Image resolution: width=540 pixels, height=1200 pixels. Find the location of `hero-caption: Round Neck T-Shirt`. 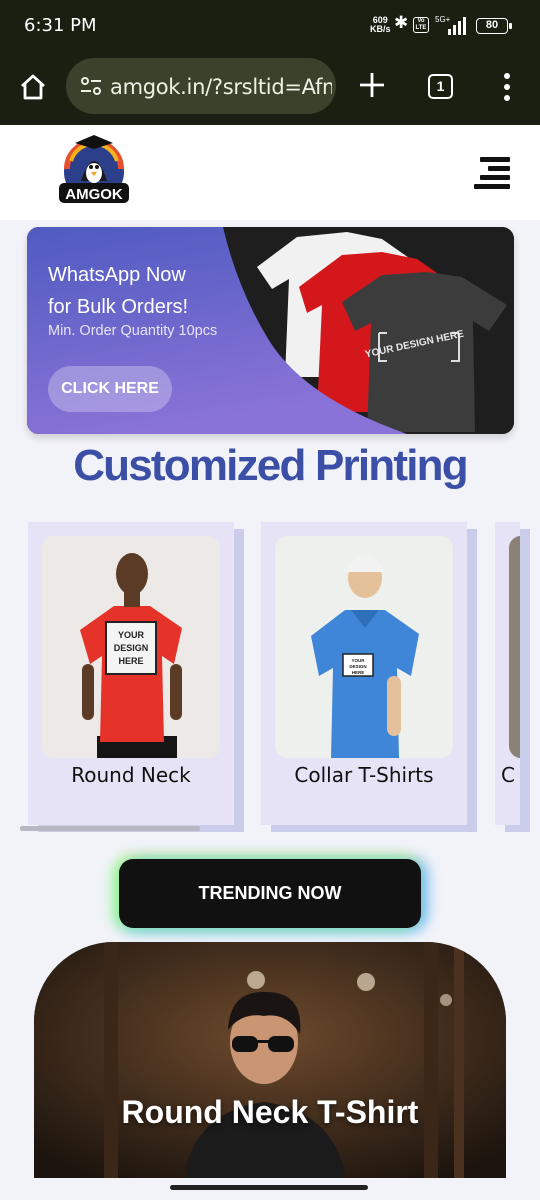

hero-caption: Round Neck T-Shirt is located at coordinates (270, 1112).